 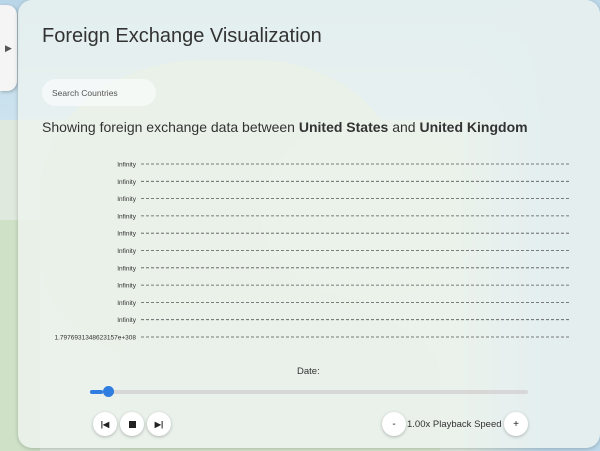 I want to click on speed-decrease-button: -, so click(x=394, y=424).